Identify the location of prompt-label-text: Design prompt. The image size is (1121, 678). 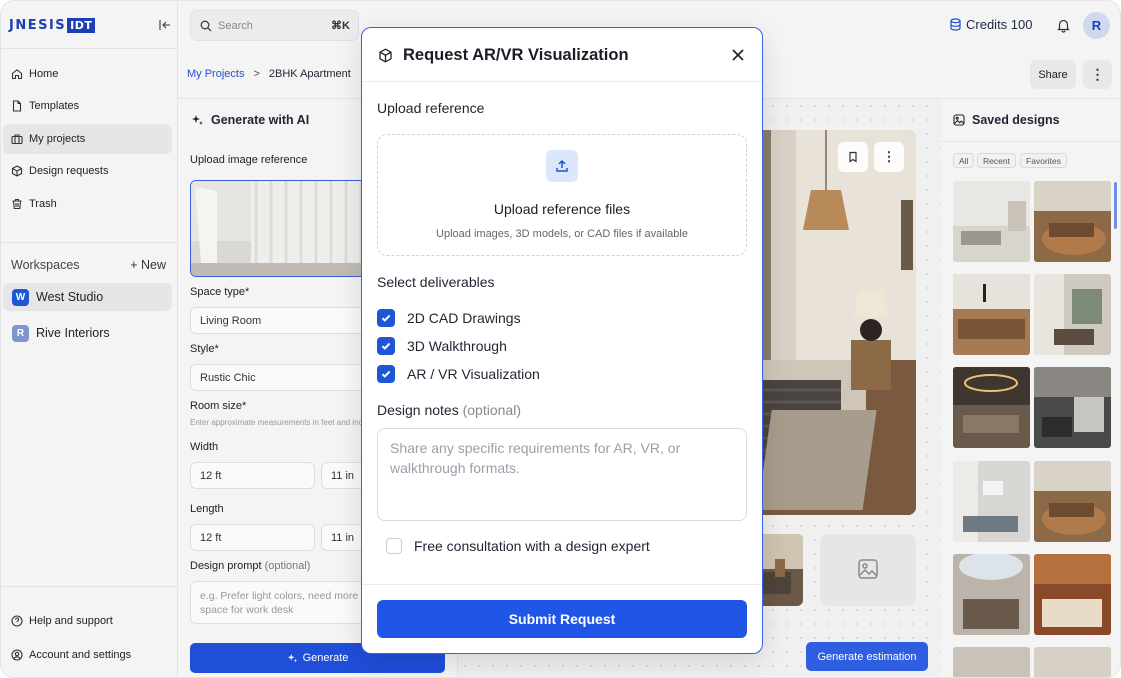
(226, 566).